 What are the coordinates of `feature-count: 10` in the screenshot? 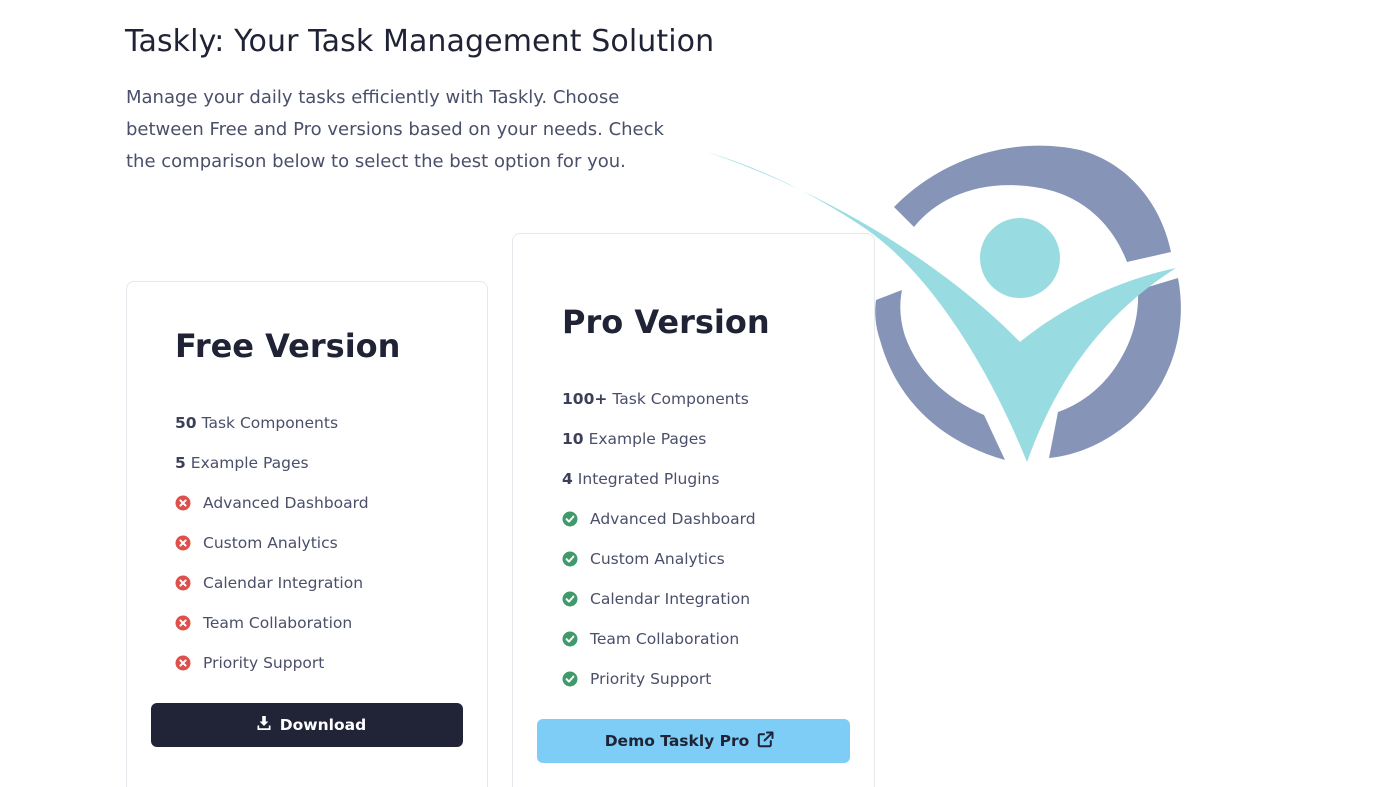 It's located at (573, 439).